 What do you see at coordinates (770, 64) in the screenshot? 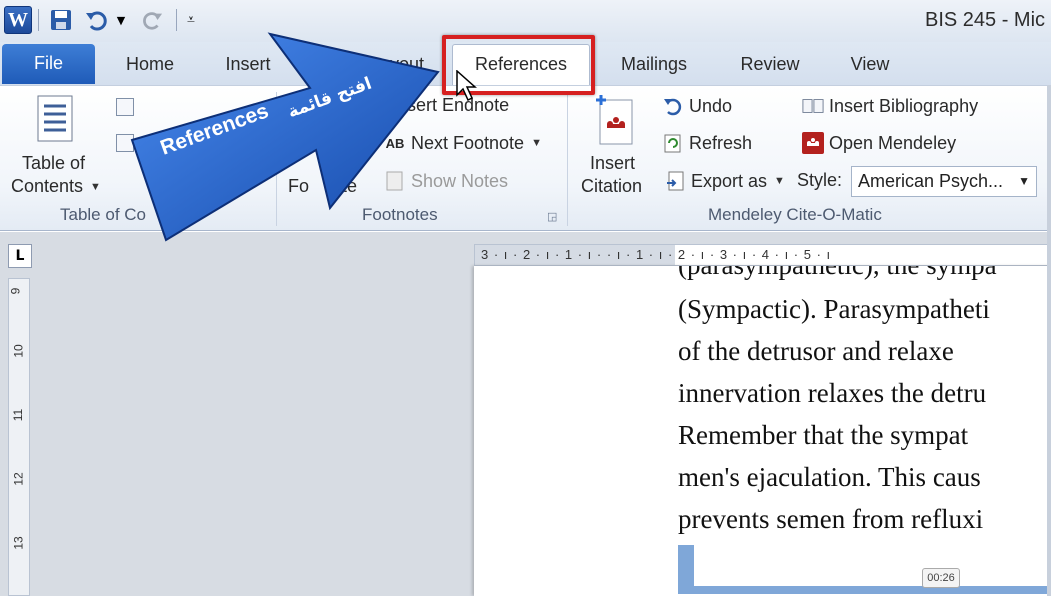
I see `tab-review: Review` at bounding box center [770, 64].